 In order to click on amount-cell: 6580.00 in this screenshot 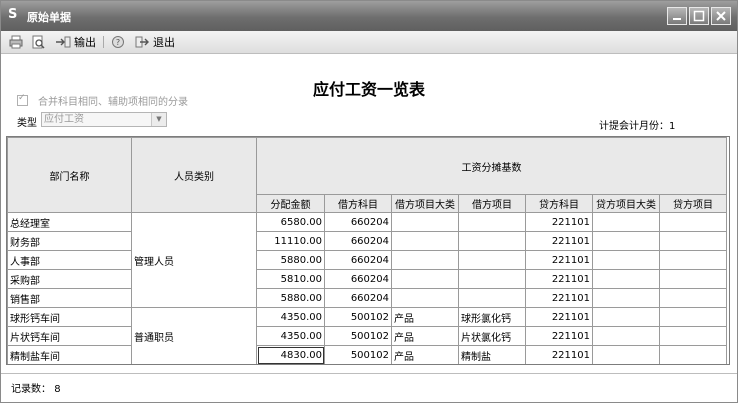, I will do `click(290, 222)`.